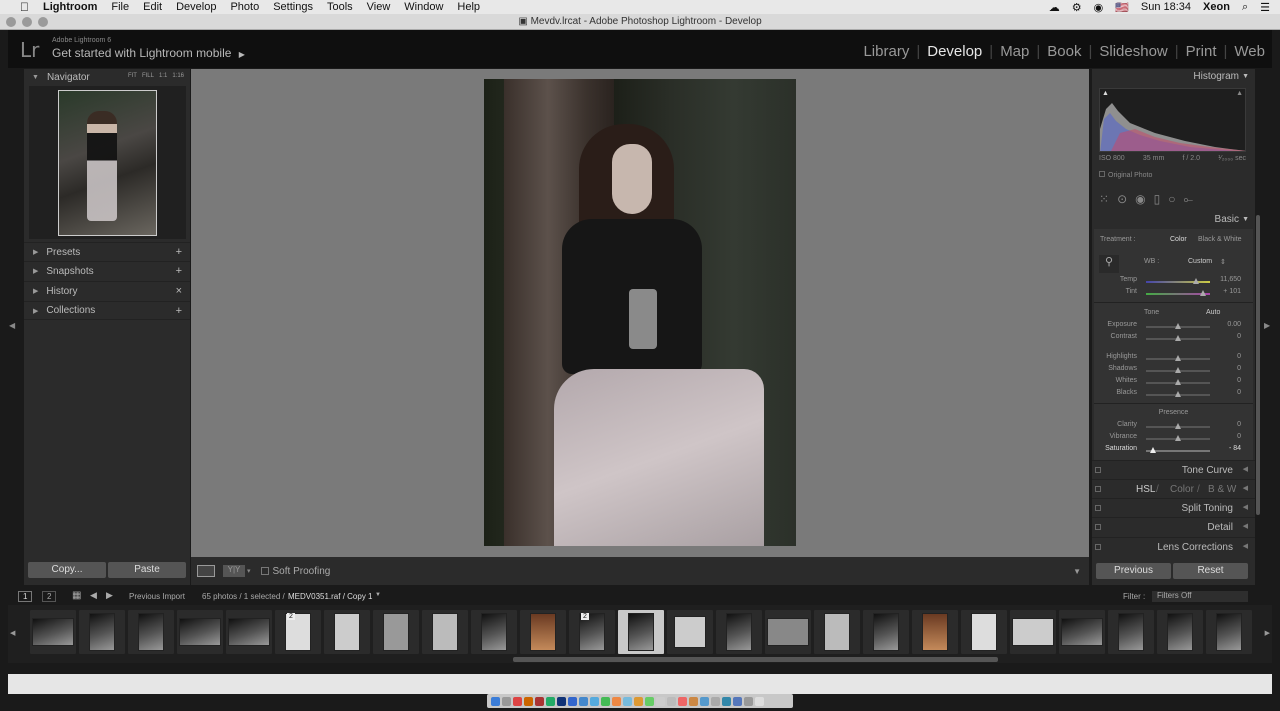  Describe the element at coordinates (1145, 489) in the screenshot. I see `hsl-tab: HSL` at that location.